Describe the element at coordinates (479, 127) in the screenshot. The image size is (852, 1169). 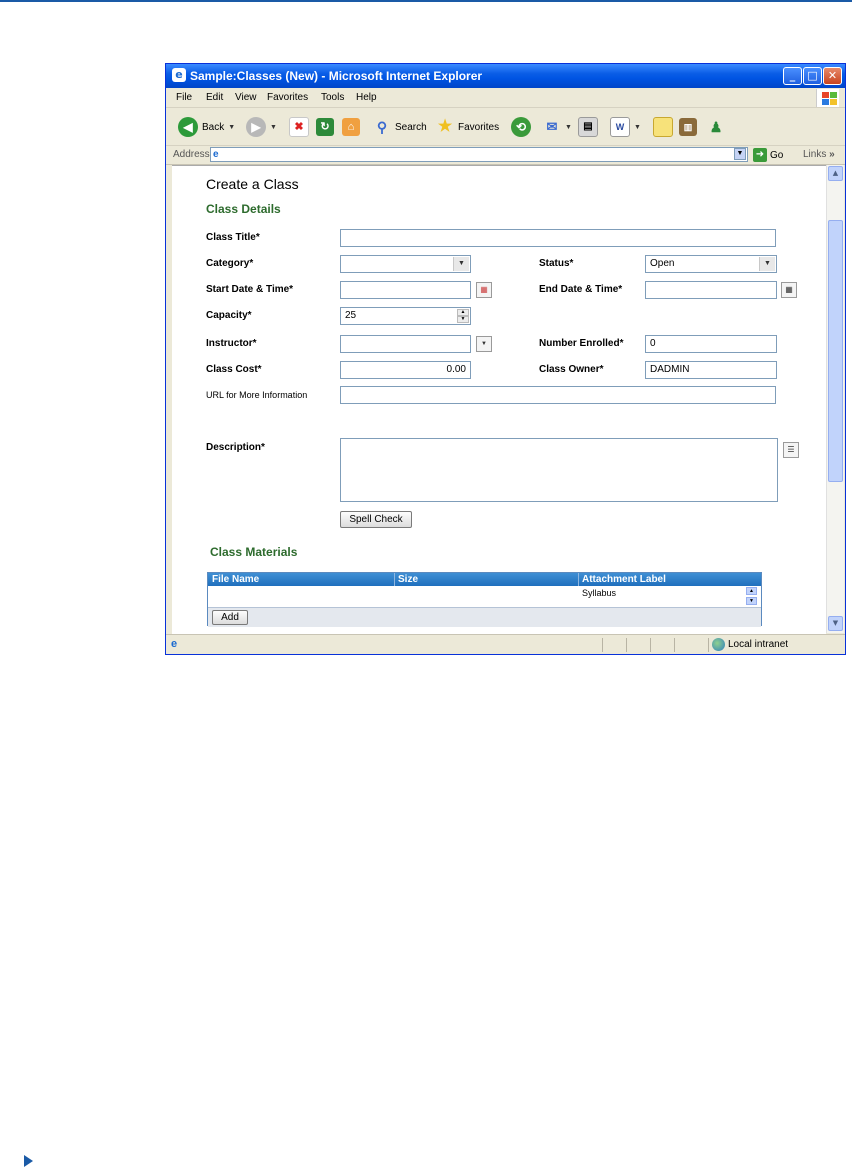
I see `favorites-label: Favorites` at that location.